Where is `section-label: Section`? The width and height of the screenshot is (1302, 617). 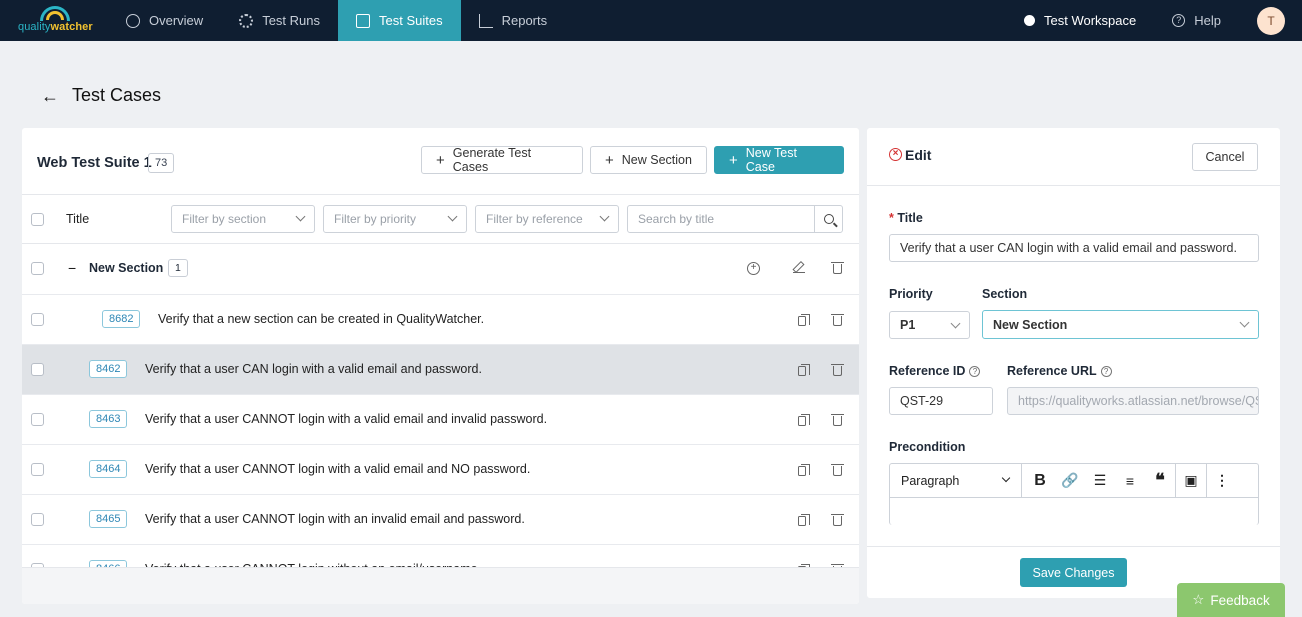 section-label: Section is located at coordinates (1005, 294).